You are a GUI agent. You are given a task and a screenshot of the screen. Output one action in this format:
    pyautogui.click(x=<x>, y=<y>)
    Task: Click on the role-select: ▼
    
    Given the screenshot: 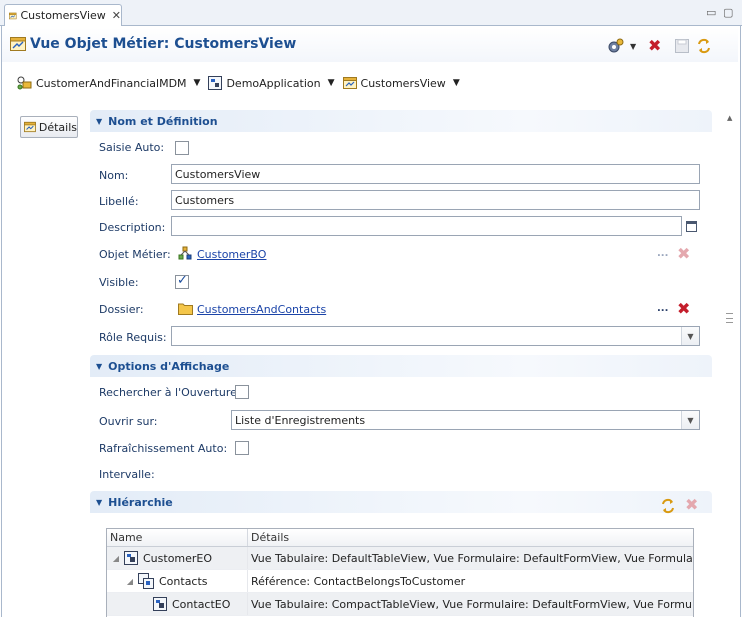 What is the action you would take?
    pyautogui.click(x=435, y=336)
    